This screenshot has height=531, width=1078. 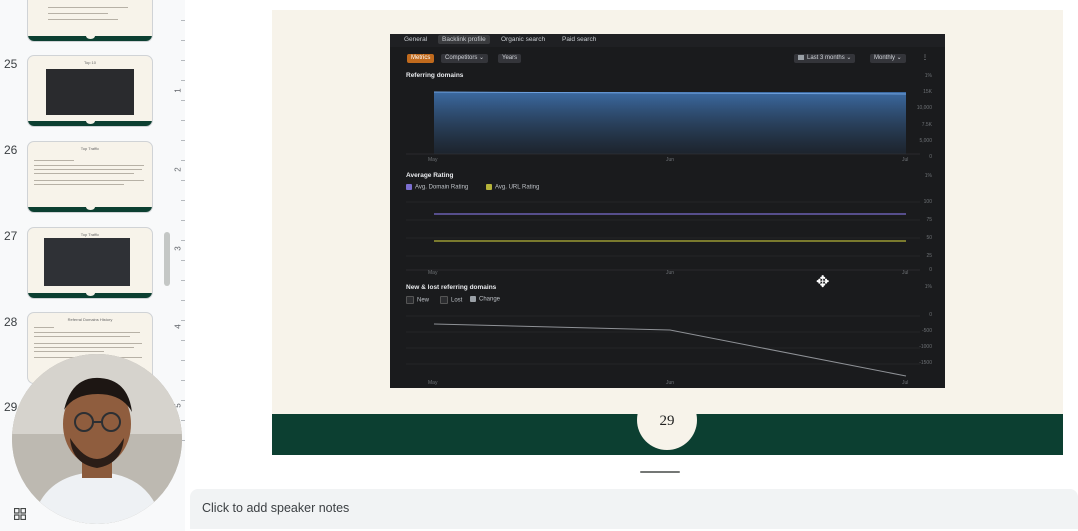 I want to click on legend-change: Change, so click(x=485, y=299).